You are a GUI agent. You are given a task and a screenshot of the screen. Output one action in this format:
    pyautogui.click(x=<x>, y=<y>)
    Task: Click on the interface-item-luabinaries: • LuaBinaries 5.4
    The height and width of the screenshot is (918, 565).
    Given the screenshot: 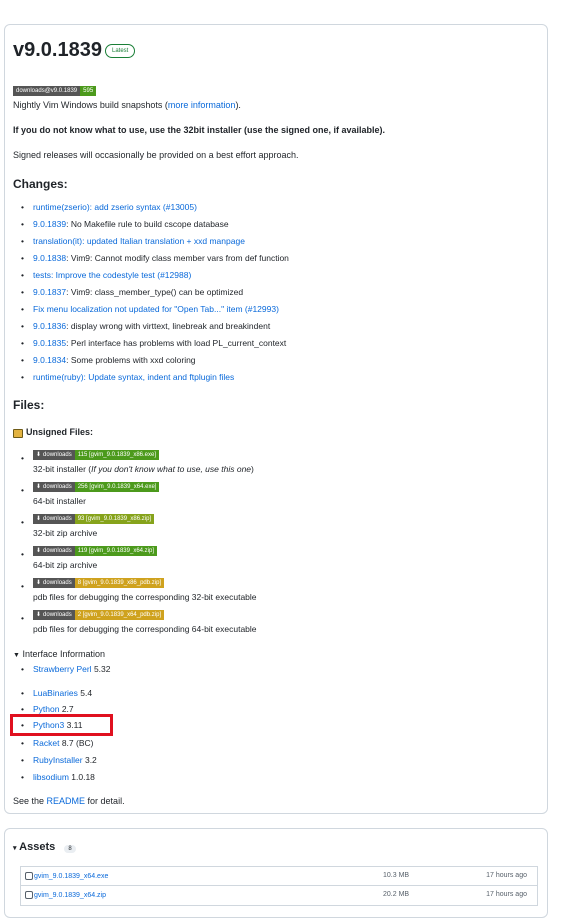 What is the action you would take?
    pyautogui.click(x=56, y=693)
    